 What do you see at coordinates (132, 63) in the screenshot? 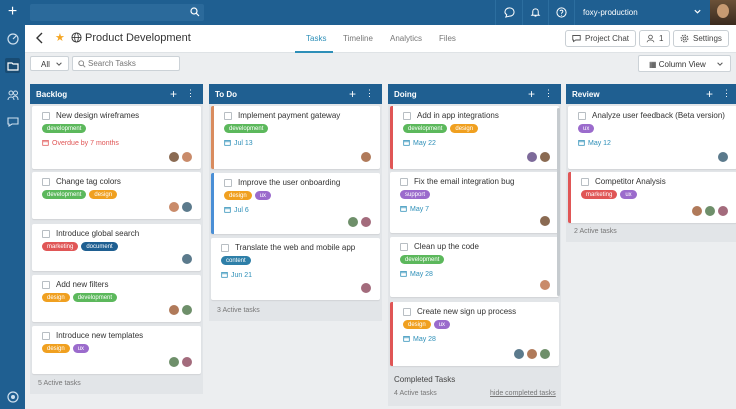
I see `search-tasks-input` at bounding box center [132, 63].